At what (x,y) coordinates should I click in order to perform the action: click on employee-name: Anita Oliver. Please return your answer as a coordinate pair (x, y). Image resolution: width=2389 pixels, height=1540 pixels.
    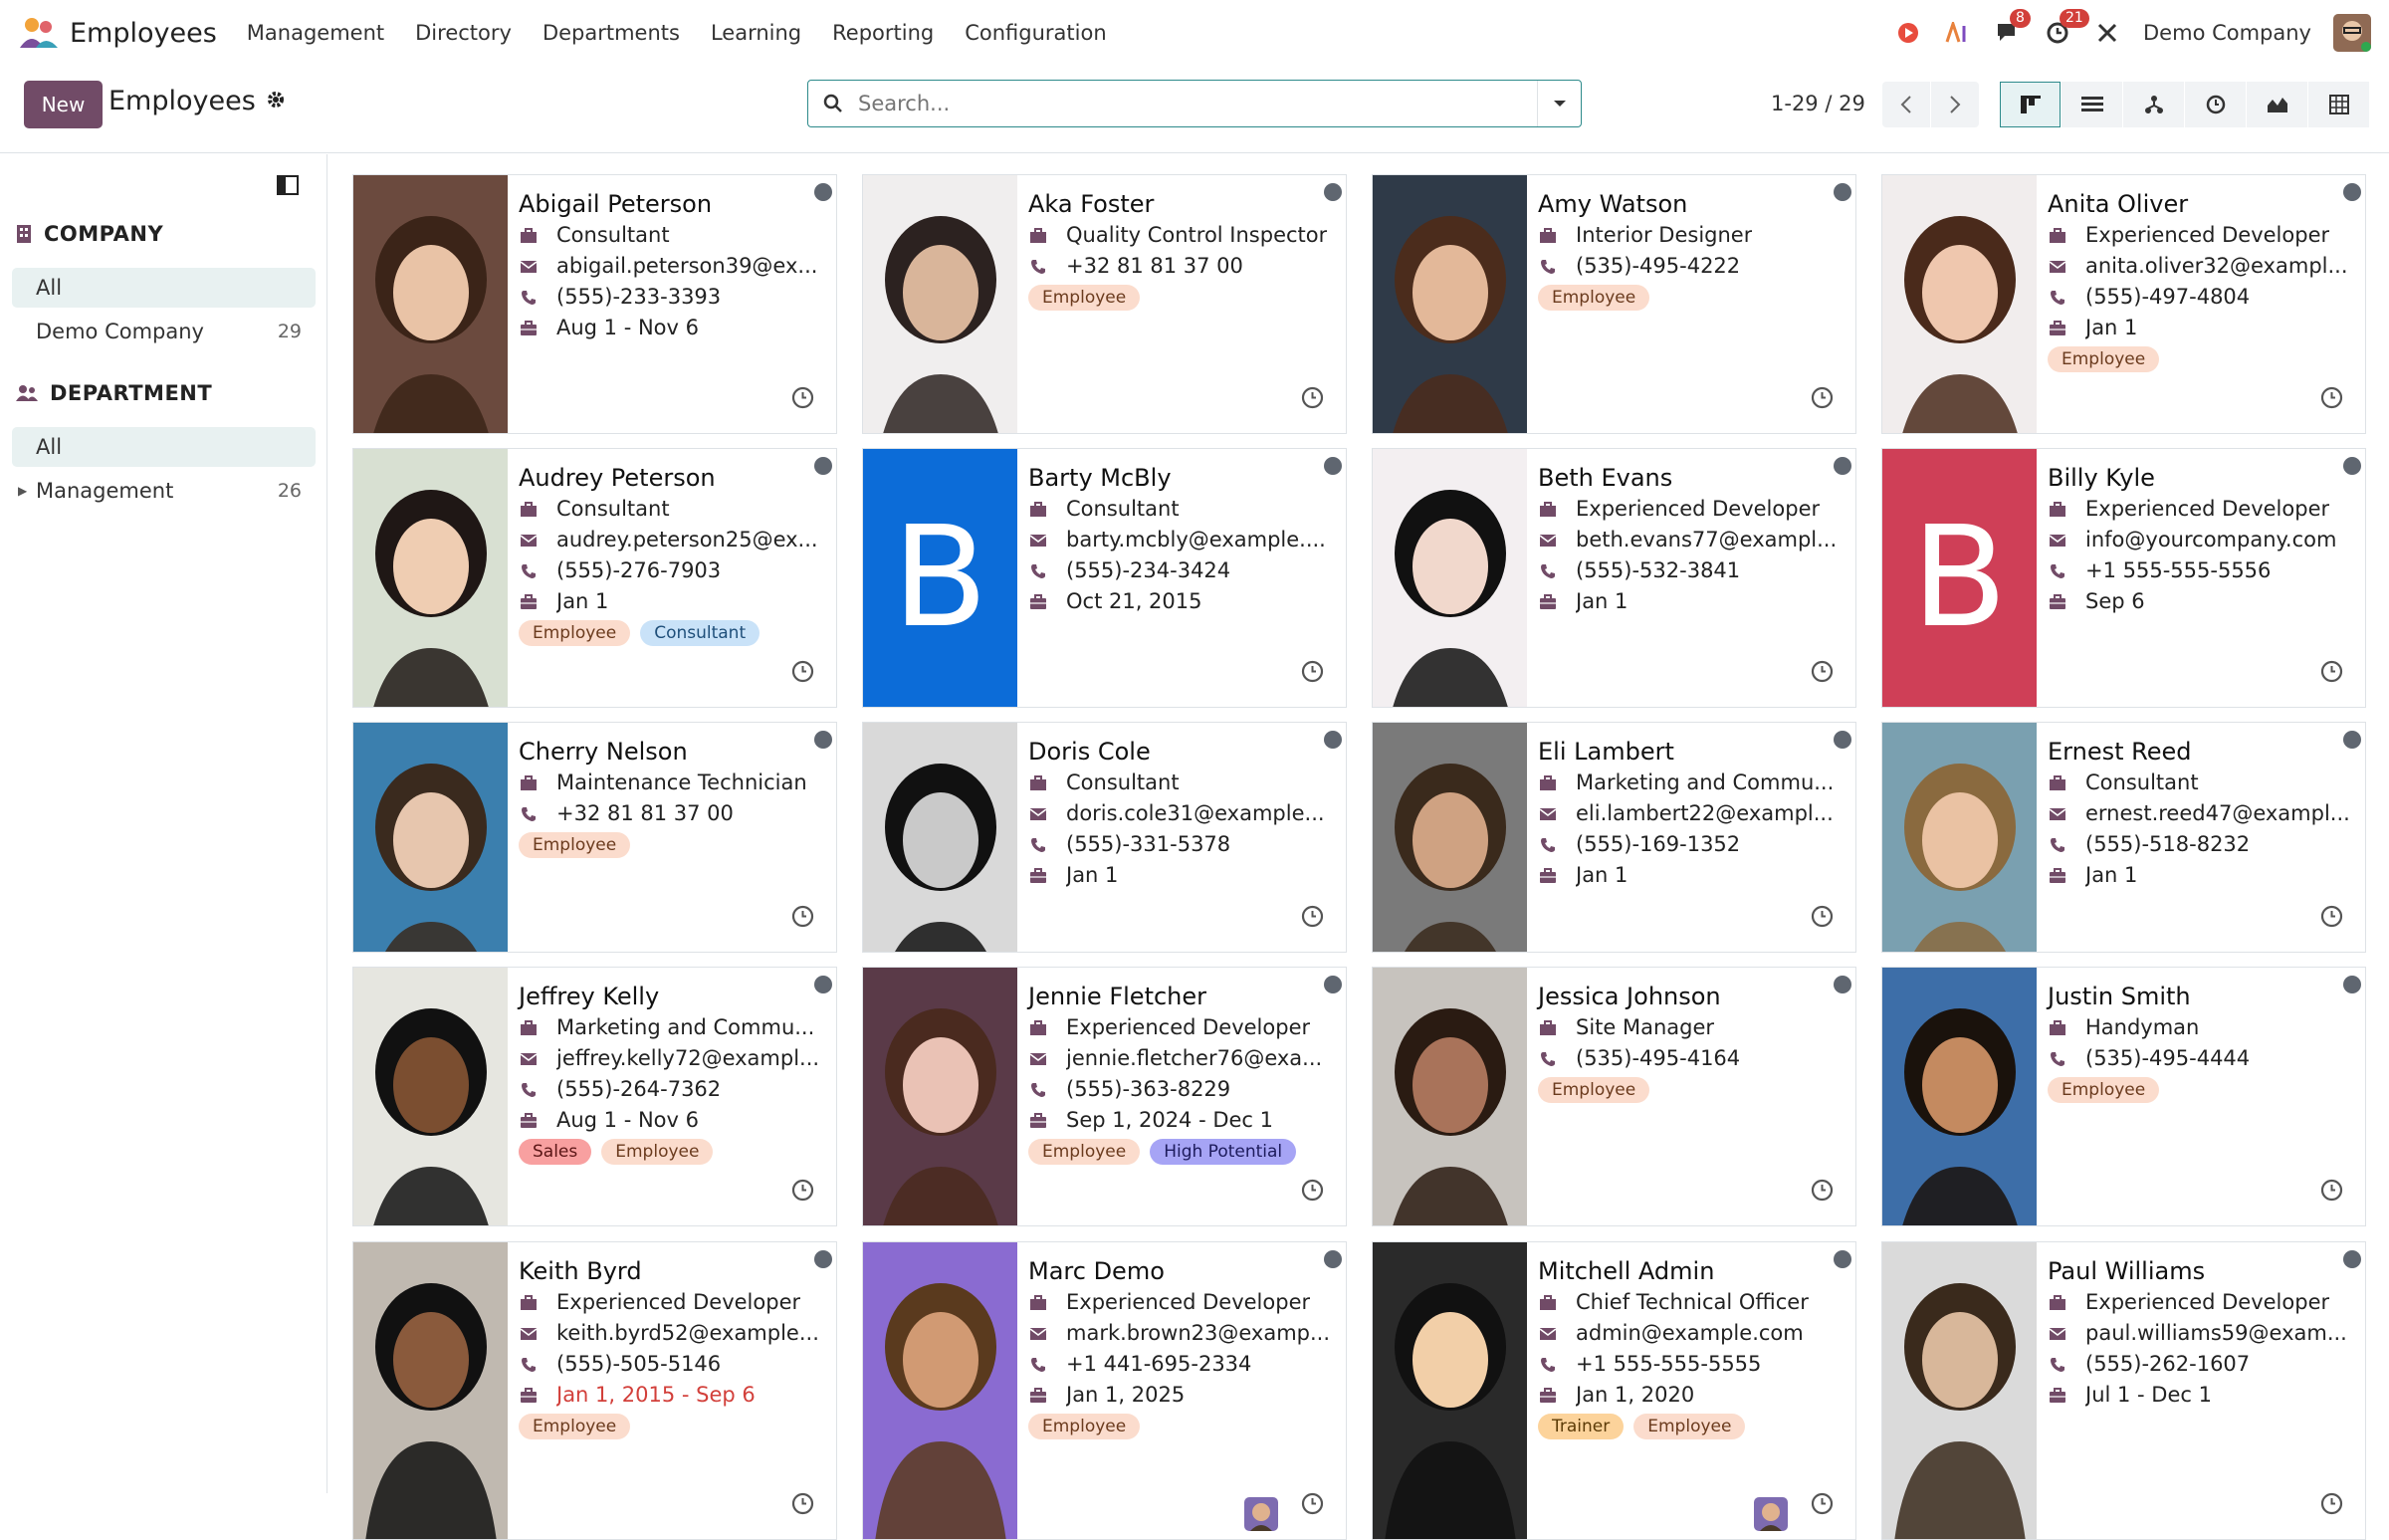
    Looking at the image, I should click on (2200, 204).